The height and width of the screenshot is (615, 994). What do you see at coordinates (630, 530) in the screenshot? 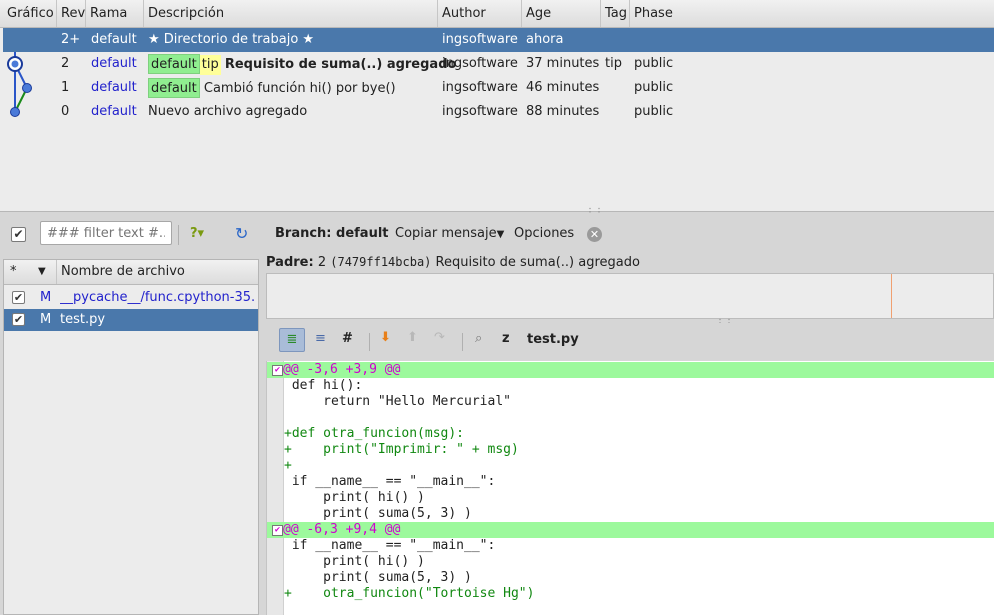
I see `diff-hunk-header: ✔ @@ -6,3 +9,4 @@` at bounding box center [630, 530].